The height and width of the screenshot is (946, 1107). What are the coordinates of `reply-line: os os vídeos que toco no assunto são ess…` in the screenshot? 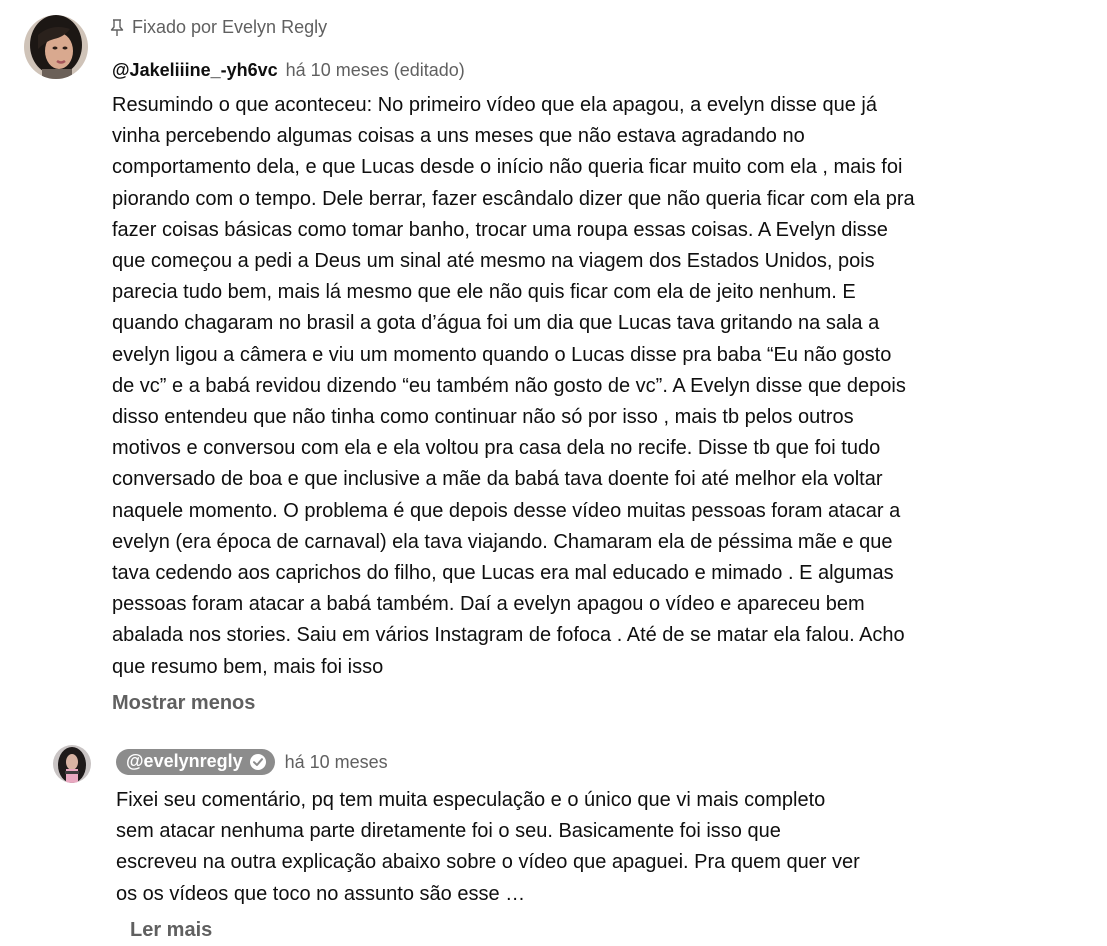 It's located at (321, 893).